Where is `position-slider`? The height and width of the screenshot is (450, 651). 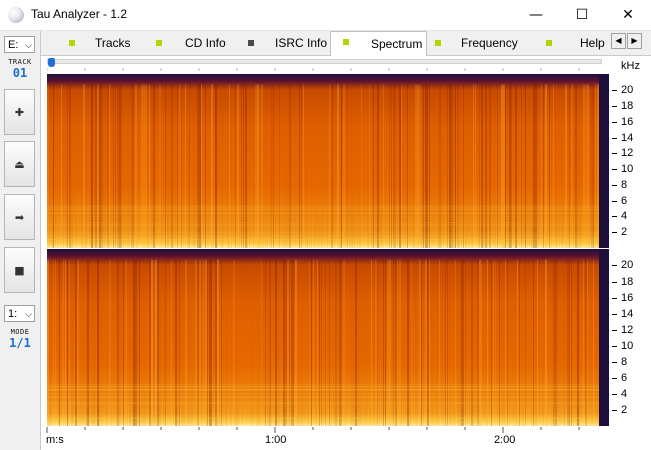 position-slider is located at coordinates (324, 61).